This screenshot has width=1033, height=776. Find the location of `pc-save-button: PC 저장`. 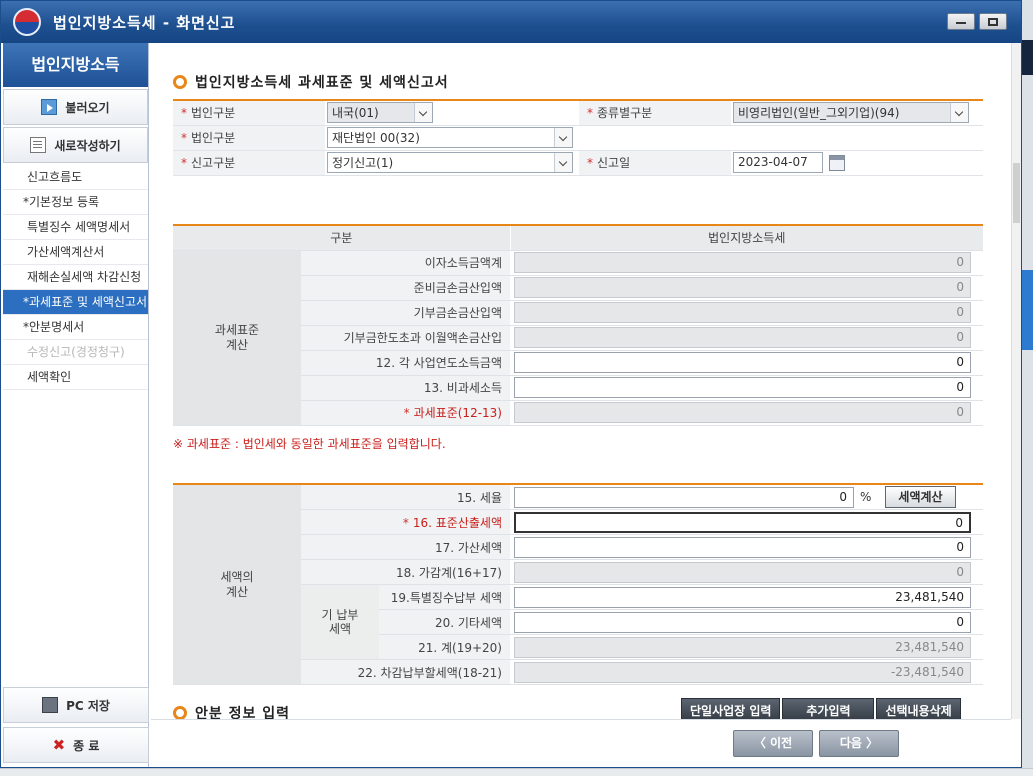

pc-save-button: PC 저장 is located at coordinates (76, 705).